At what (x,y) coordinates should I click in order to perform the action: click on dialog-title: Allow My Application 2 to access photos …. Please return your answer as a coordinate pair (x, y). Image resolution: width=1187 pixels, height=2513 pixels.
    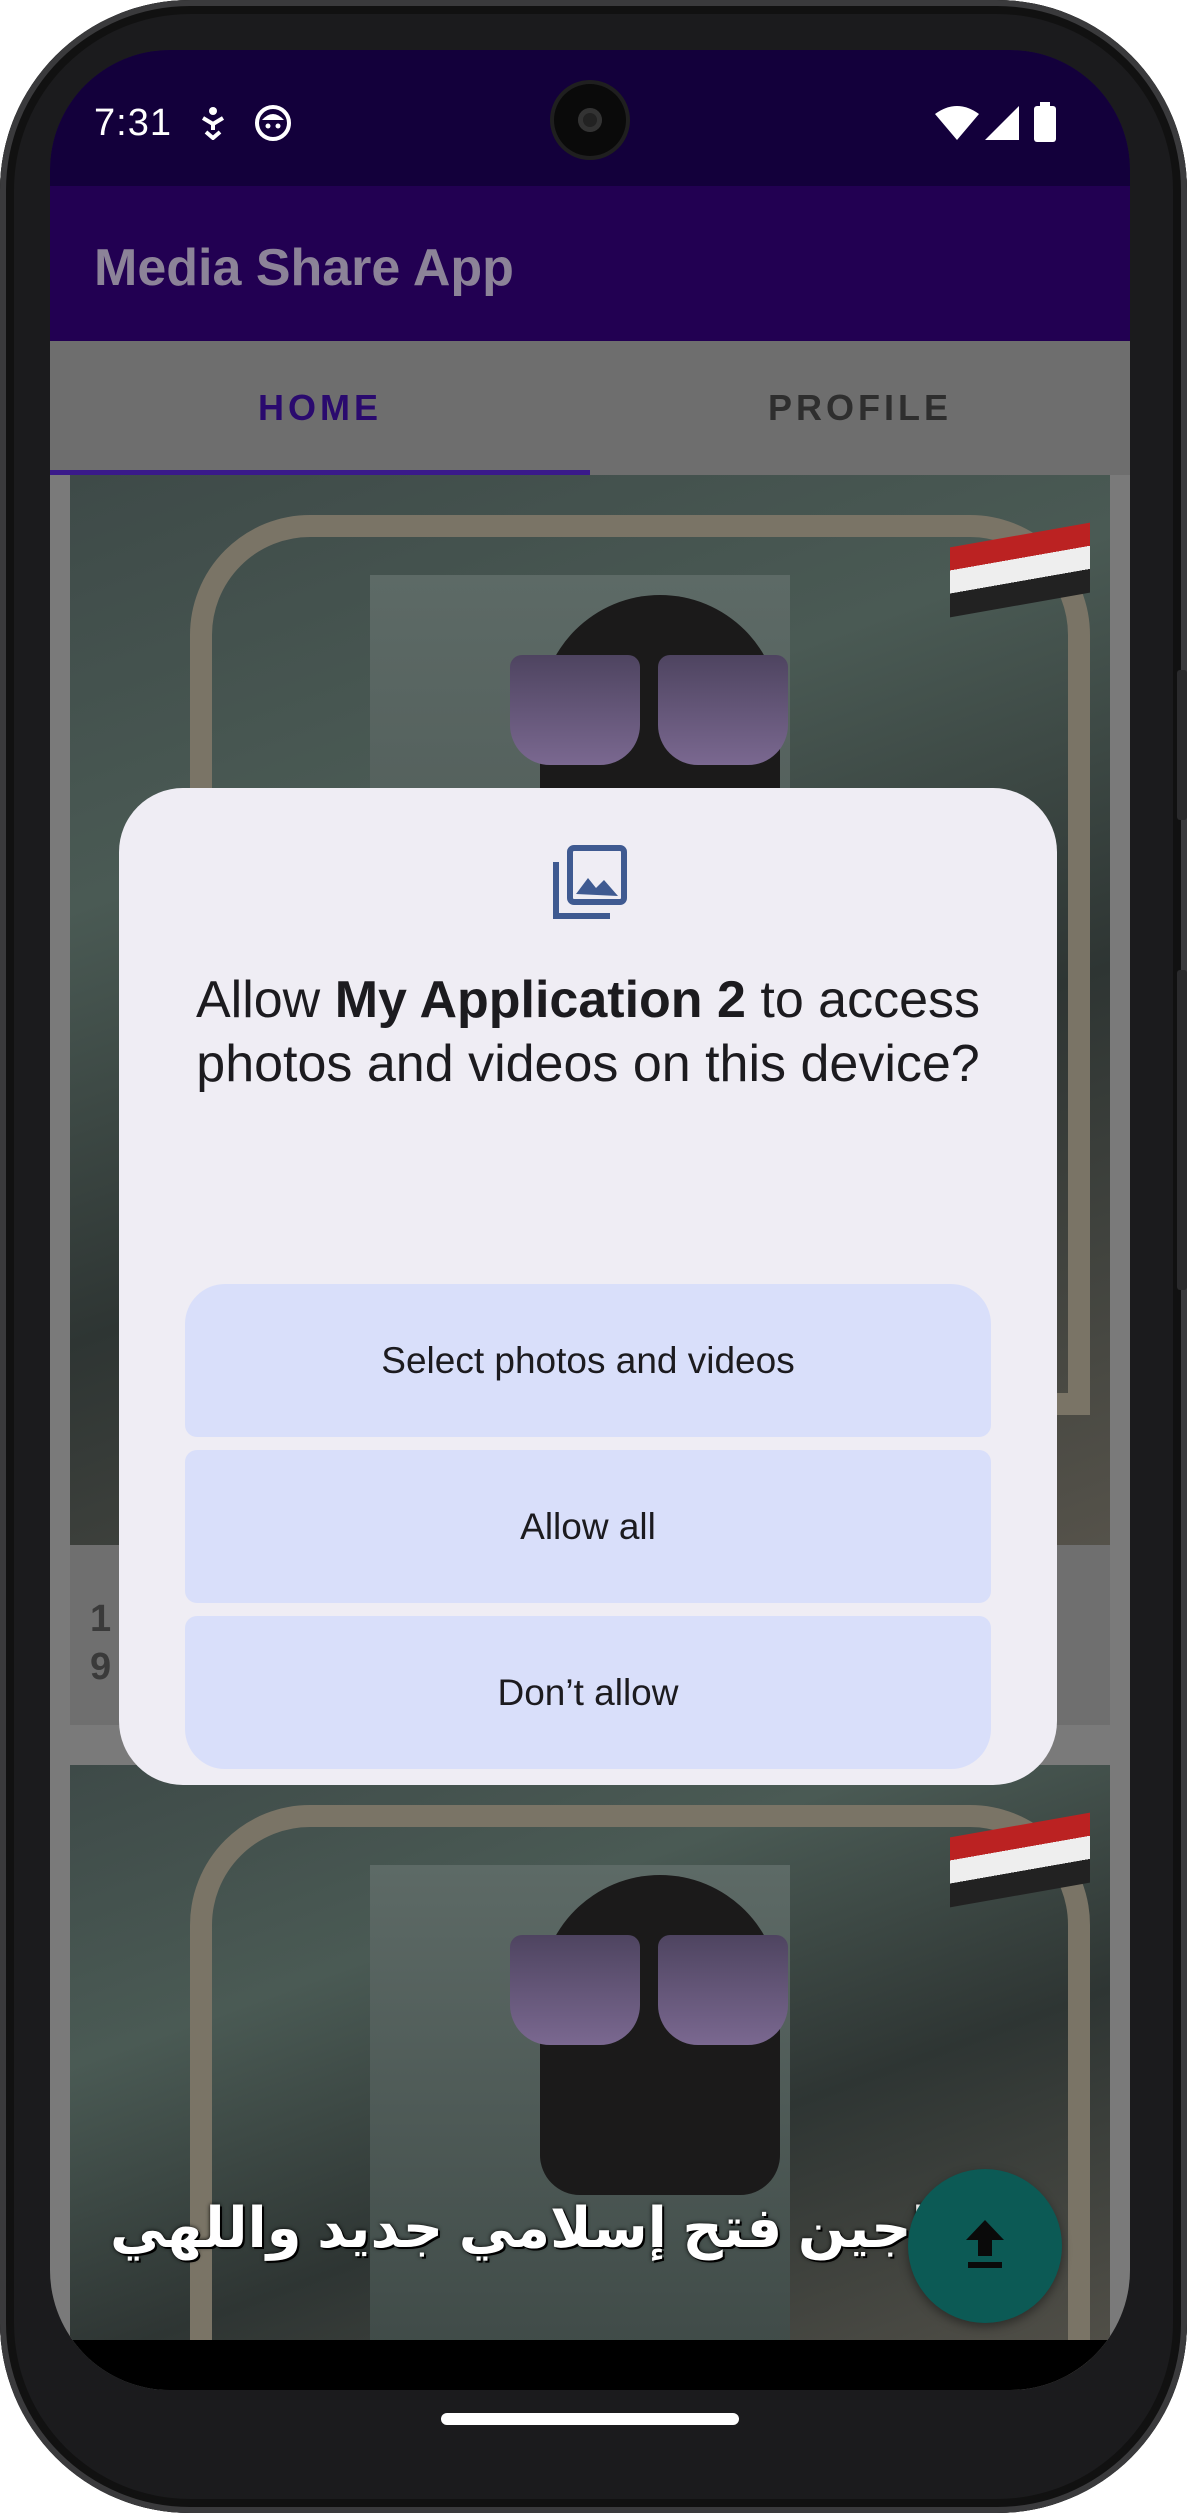
    Looking at the image, I should click on (588, 1032).